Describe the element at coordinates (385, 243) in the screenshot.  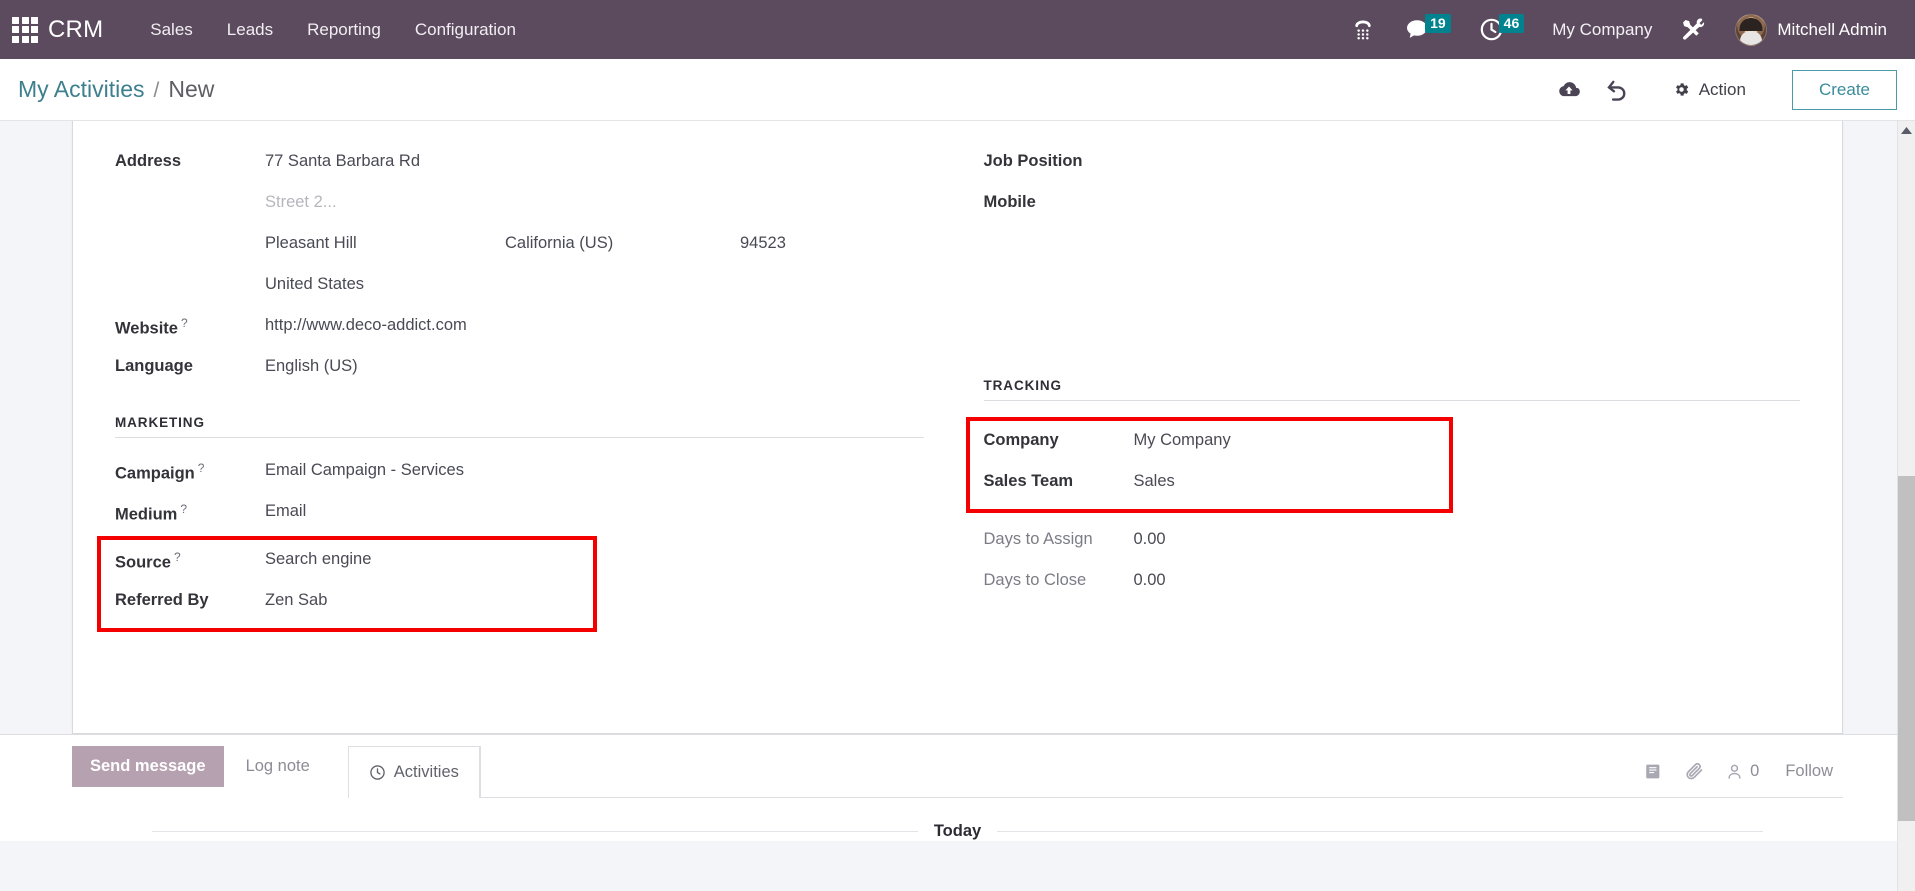
I see `address-city-value: Pleasant Hill` at that location.